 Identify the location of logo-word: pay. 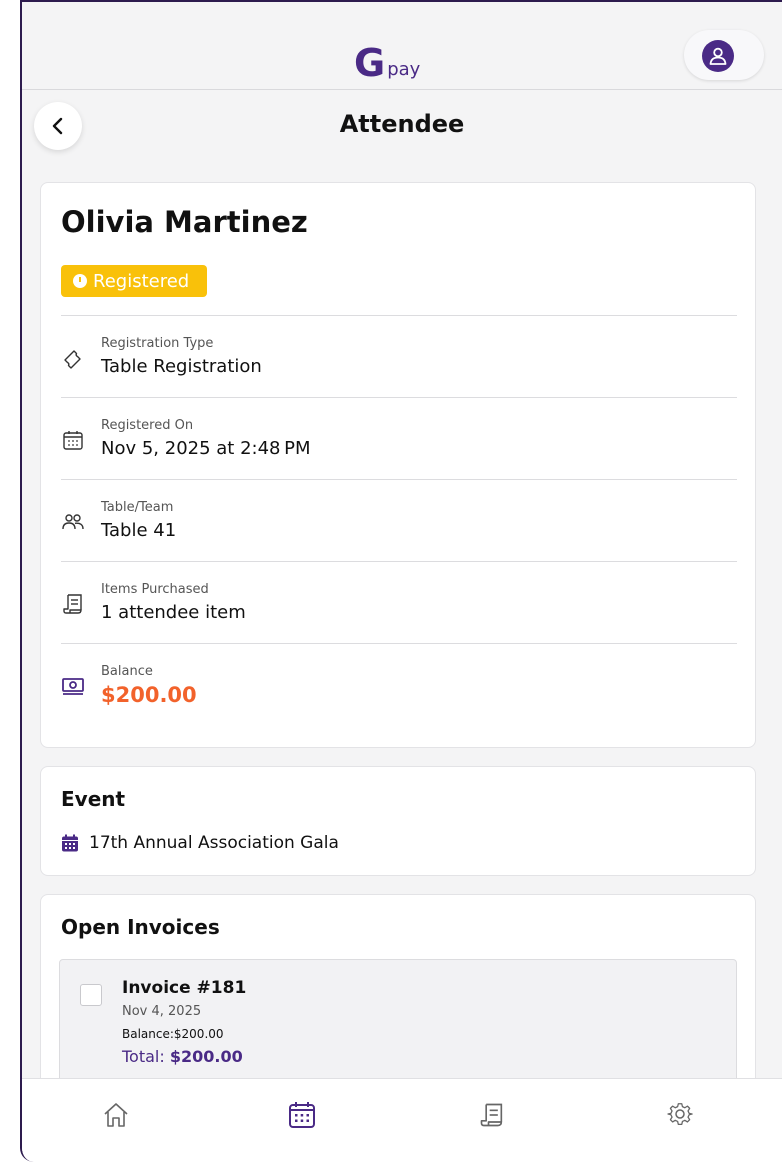
(404, 69).